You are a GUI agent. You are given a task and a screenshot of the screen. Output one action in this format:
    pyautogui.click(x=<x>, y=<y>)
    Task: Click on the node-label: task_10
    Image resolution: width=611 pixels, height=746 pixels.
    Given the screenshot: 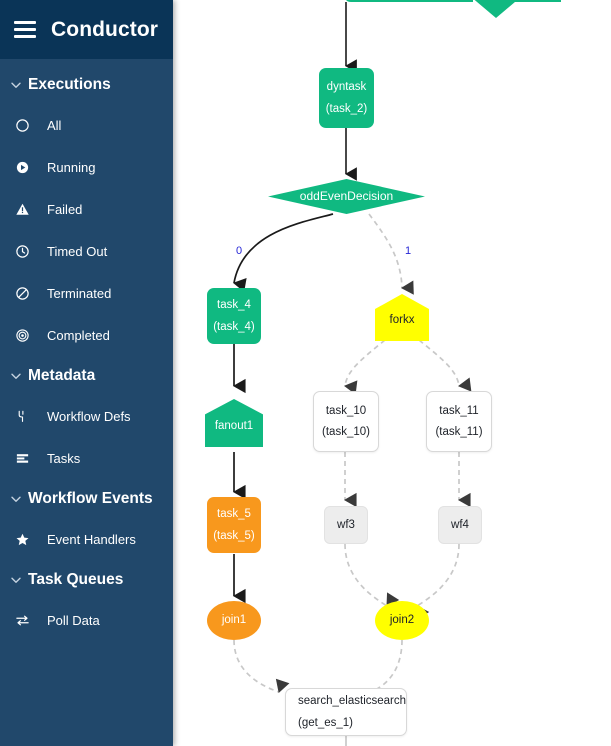 What is the action you would take?
    pyautogui.click(x=346, y=410)
    